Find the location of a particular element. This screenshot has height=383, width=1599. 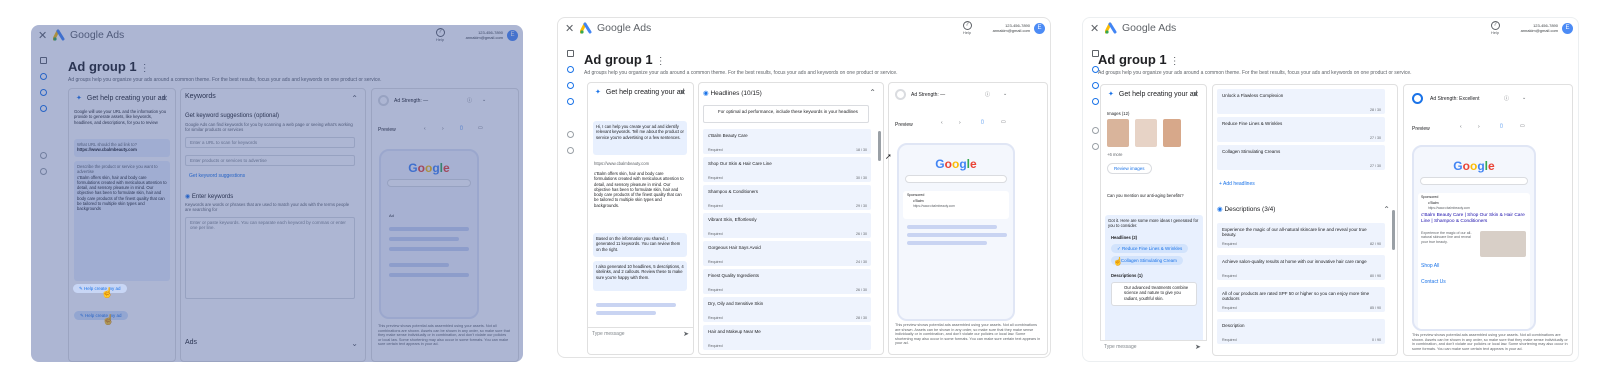

suggestion-chip: ✓ Reduce Fine Lines & Wrinkles is located at coordinates (1150, 248).